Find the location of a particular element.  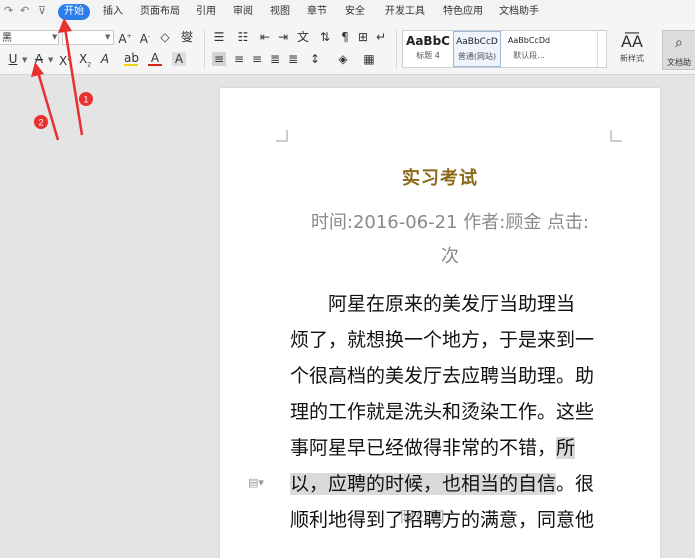

annotation-layer: 1 2 is located at coordinates (62, 79).